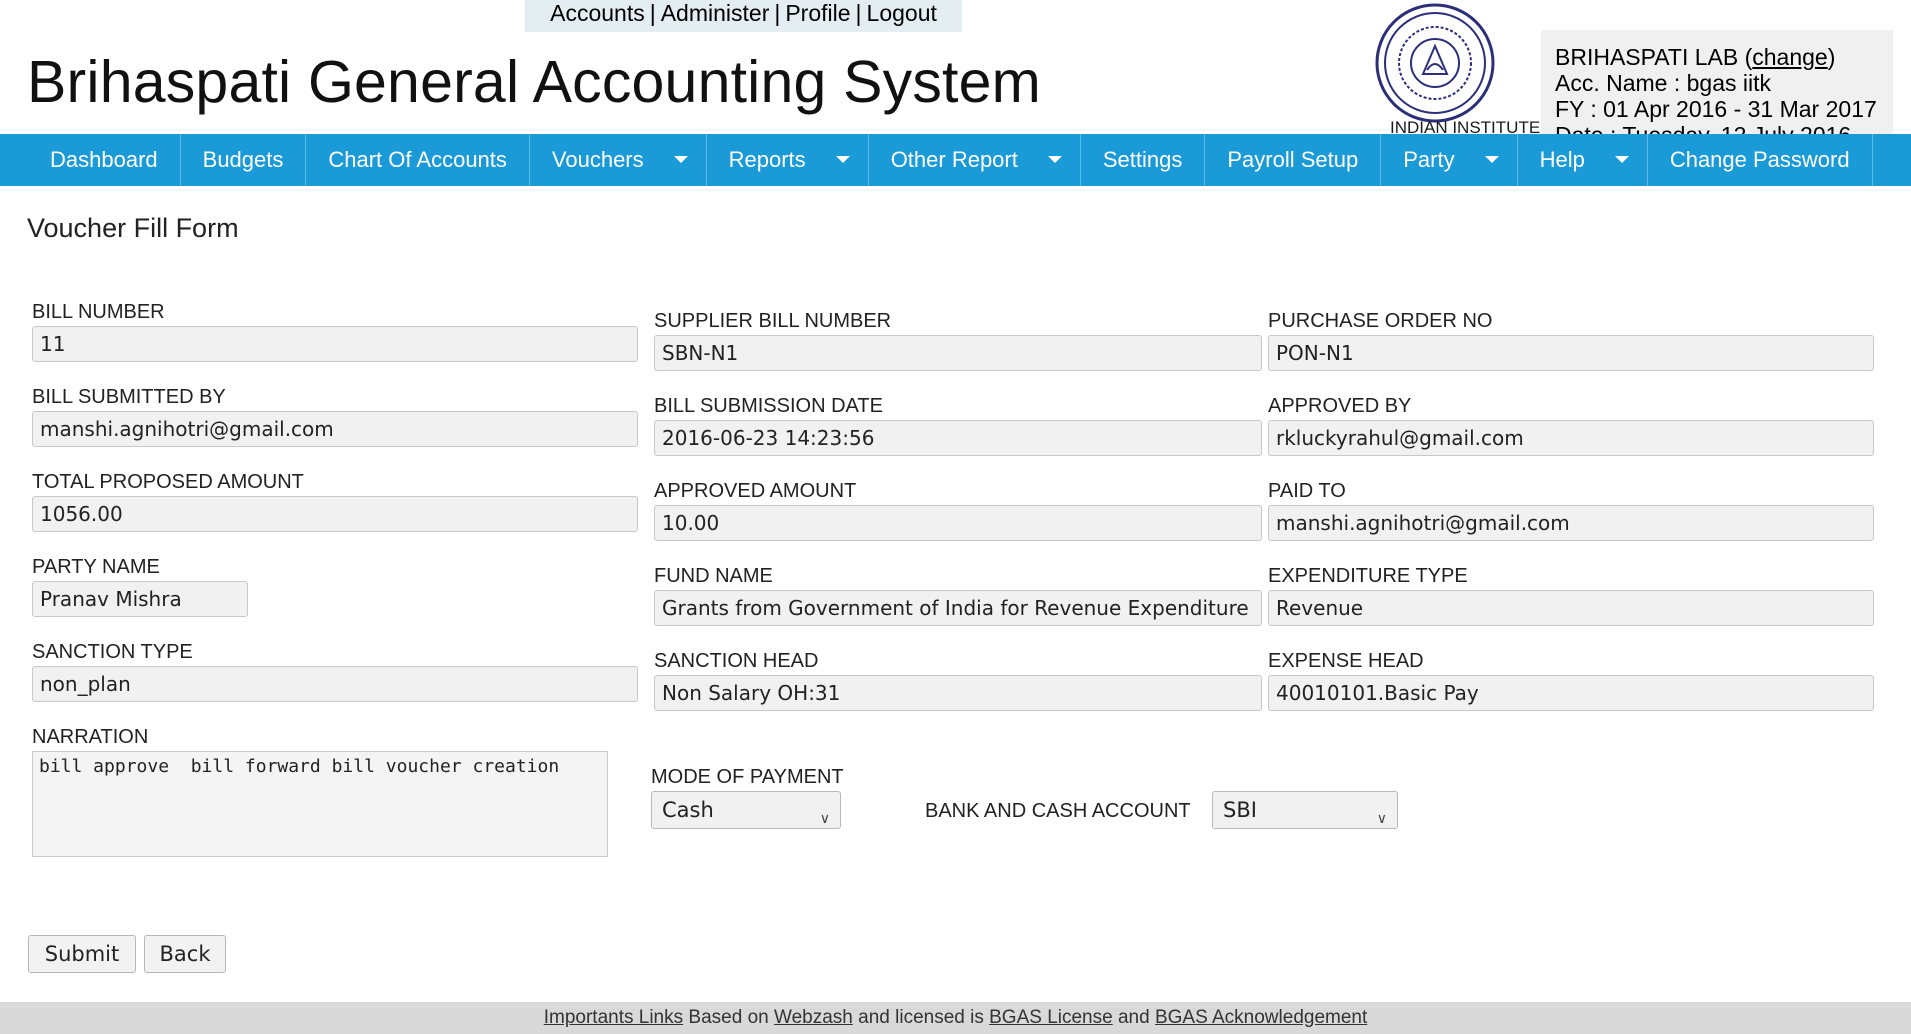 This screenshot has width=1911, height=1034. I want to click on bill-number-group: BILL NUMBER 11, so click(335, 331).